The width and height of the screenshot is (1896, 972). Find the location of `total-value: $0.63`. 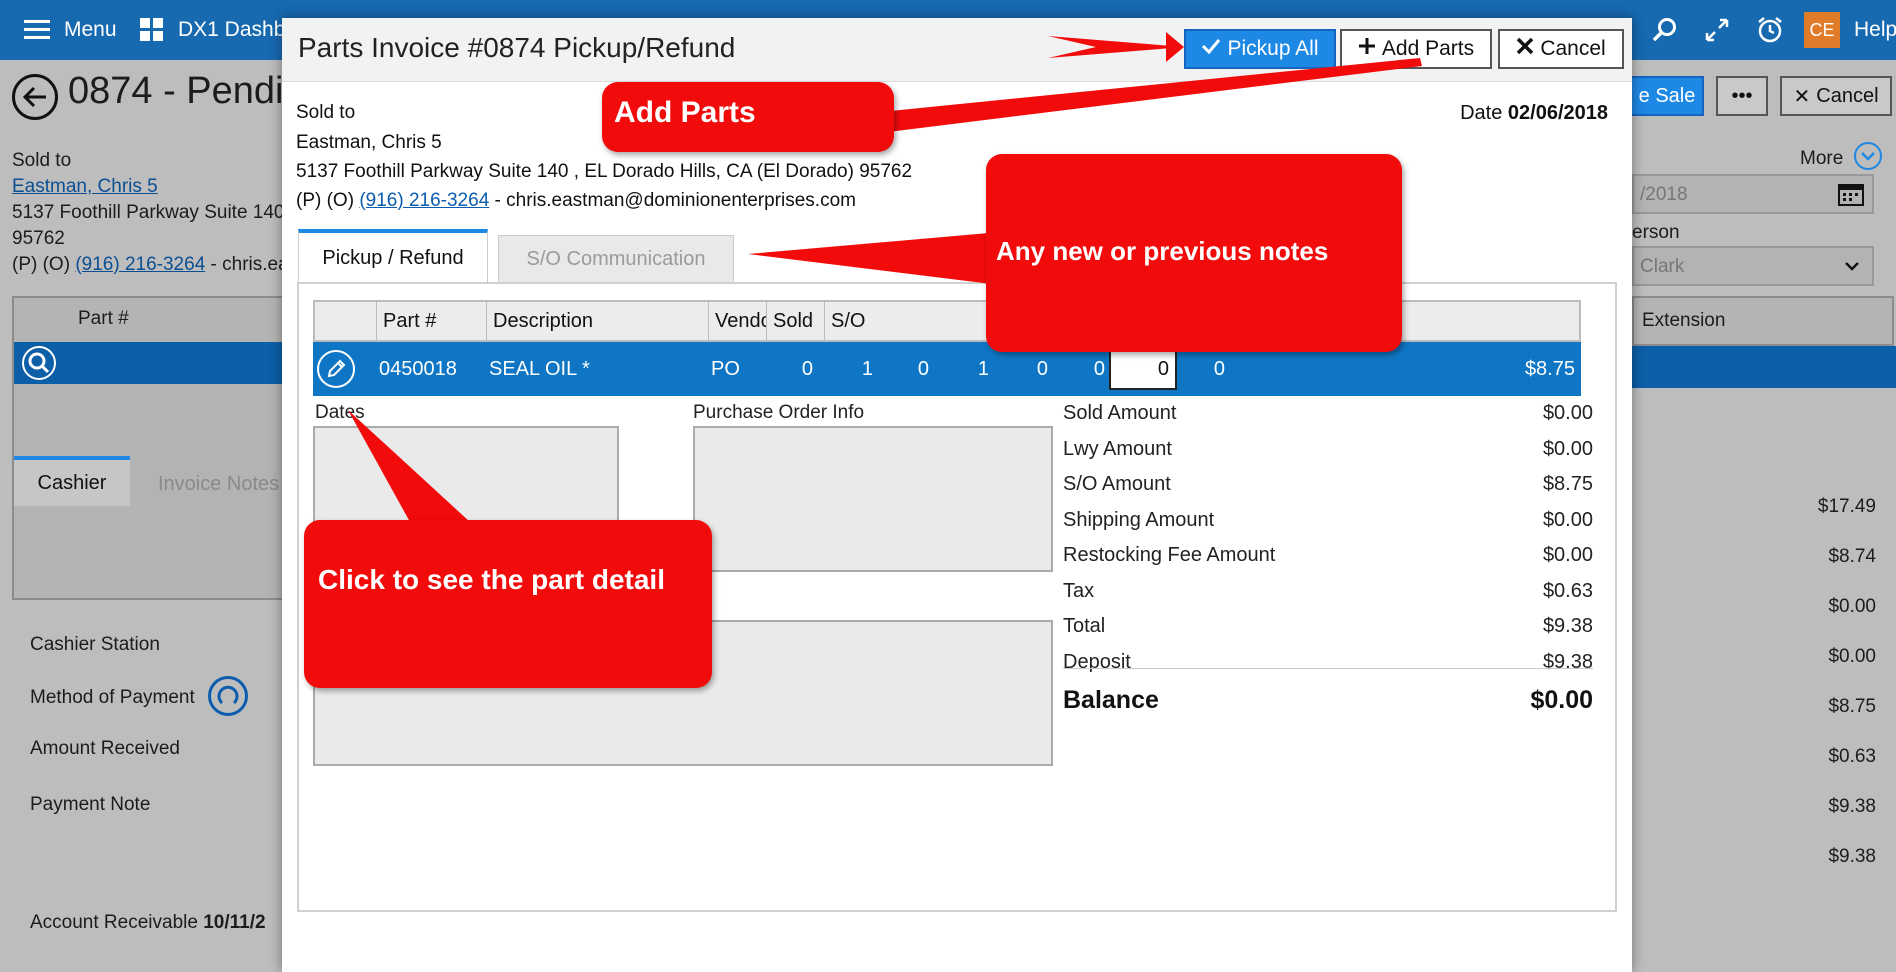

total-value: $0.63 is located at coordinates (1567, 590).